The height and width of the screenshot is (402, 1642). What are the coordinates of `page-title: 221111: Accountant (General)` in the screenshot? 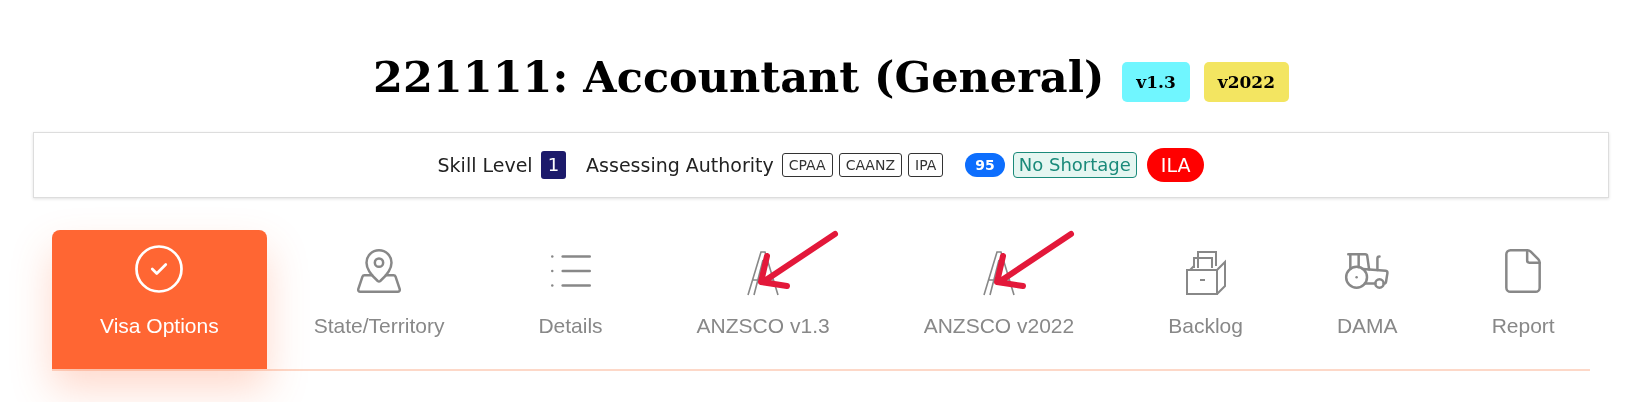 It's located at (739, 78).